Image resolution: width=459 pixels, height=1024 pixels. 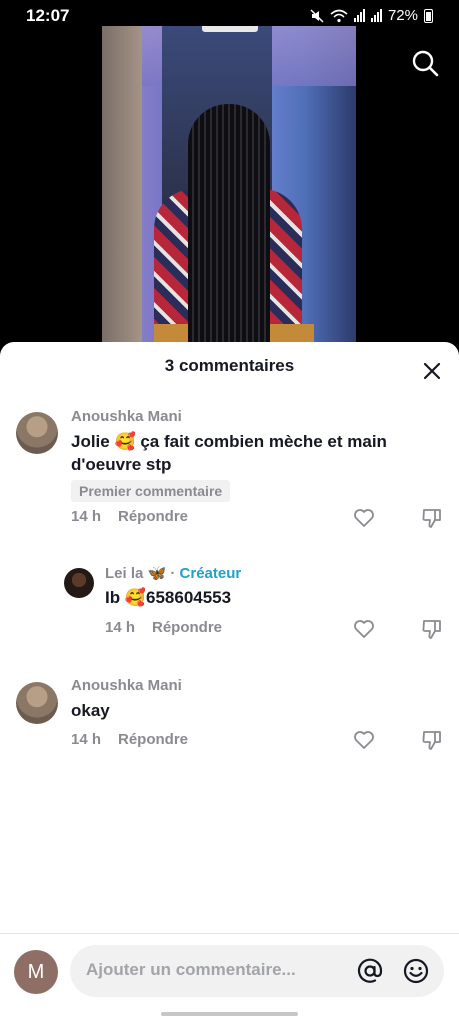 I want to click on emoji-icon, so click(x=416, y=971).